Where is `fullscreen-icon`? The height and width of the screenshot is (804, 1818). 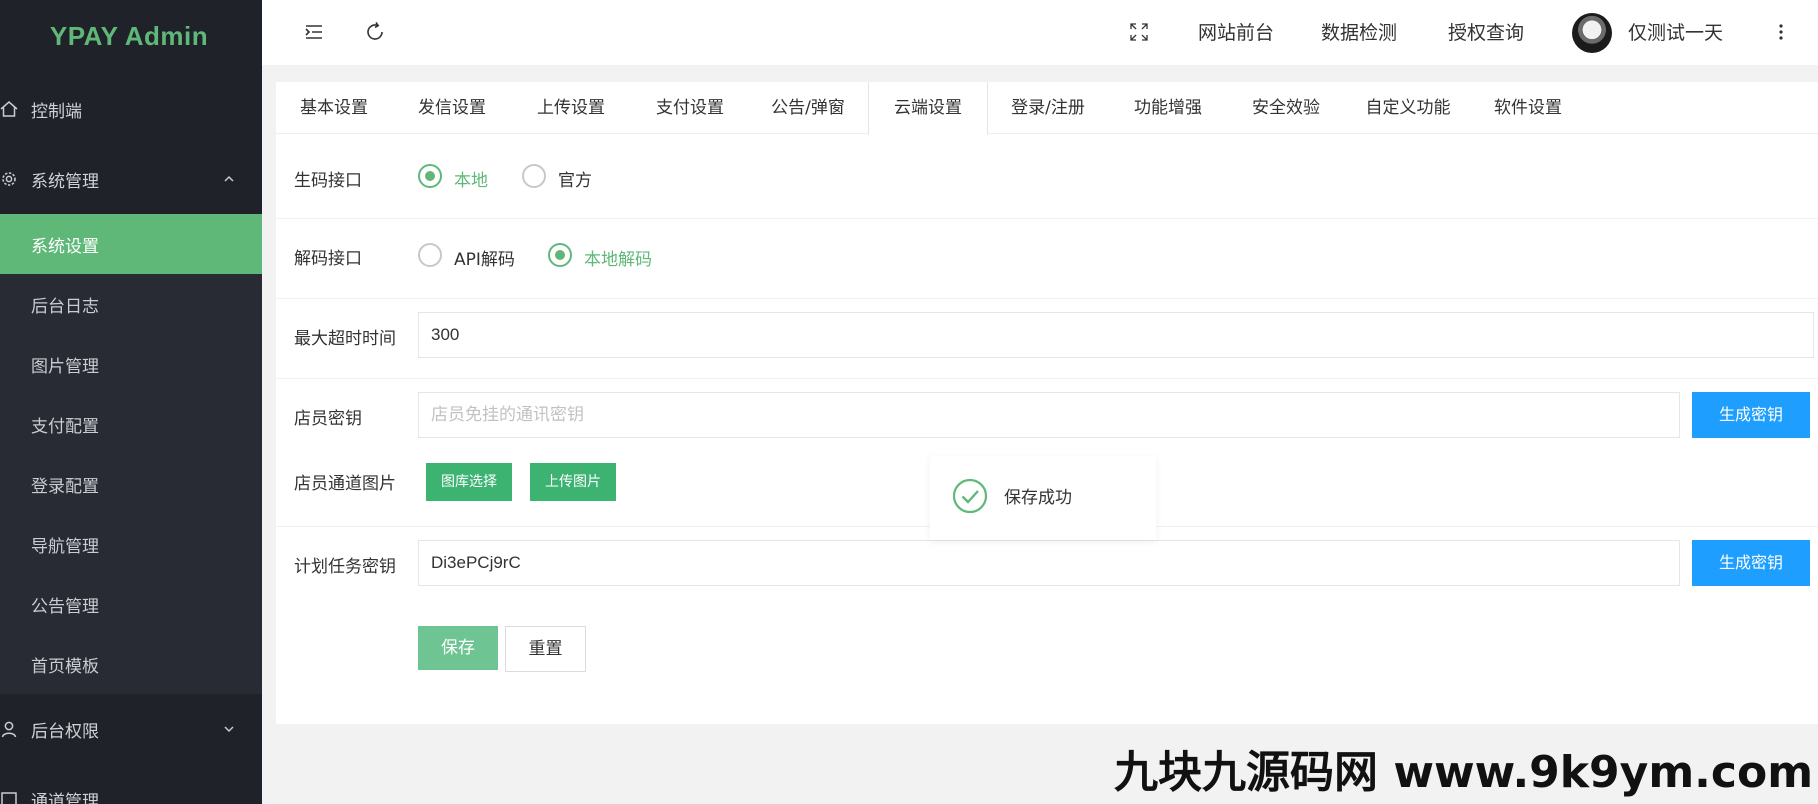 fullscreen-icon is located at coordinates (1139, 32).